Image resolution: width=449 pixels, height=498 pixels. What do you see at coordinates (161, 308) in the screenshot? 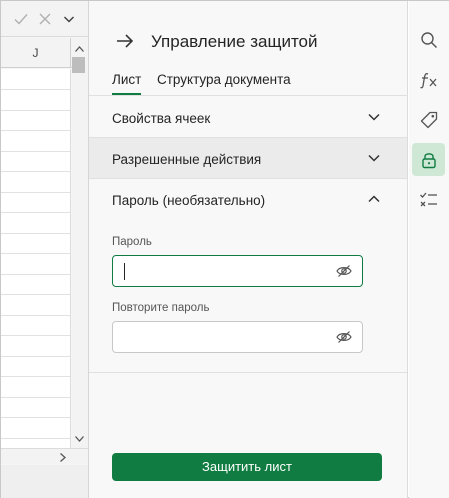
I see `confirm-password-label: Повторите пароль` at bounding box center [161, 308].